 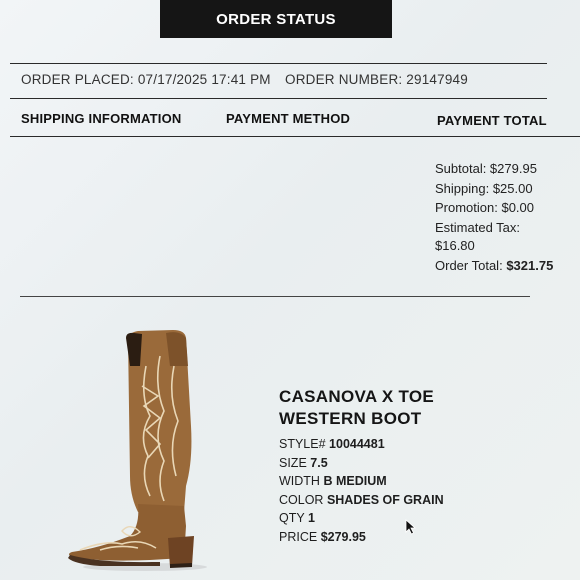 What do you see at coordinates (492, 120) in the screenshot?
I see `payment-total-heading: PAYMENT TOTAL` at bounding box center [492, 120].